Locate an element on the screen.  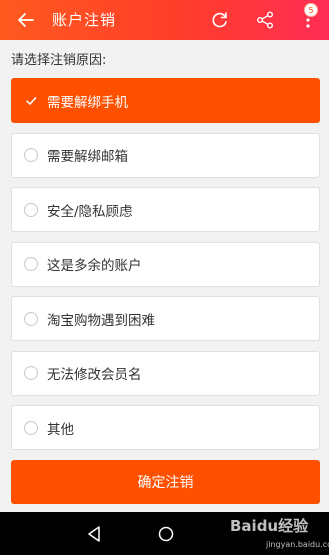
refresh-icon is located at coordinates (219, 20).